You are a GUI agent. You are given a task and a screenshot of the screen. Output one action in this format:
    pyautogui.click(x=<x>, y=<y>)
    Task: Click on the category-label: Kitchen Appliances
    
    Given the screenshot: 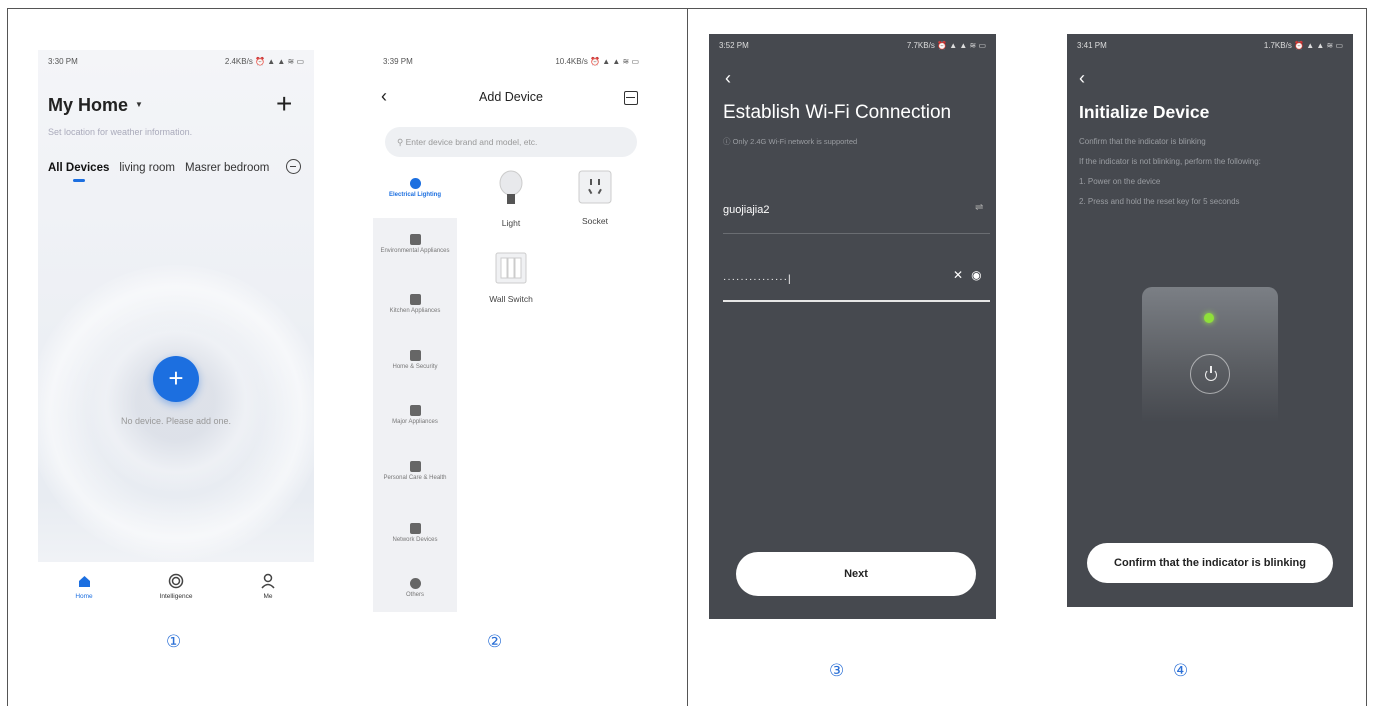 What is the action you would take?
    pyautogui.click(x=415, y=311)
    